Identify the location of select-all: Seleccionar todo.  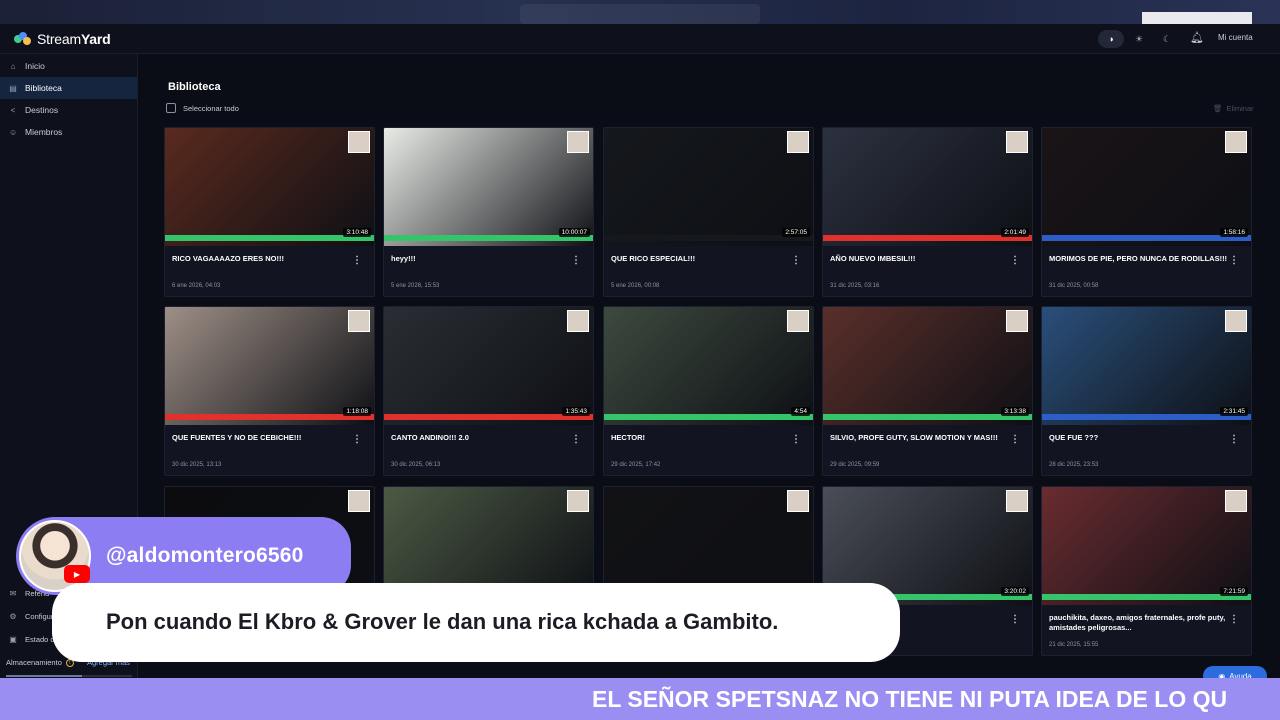
(202, 108).